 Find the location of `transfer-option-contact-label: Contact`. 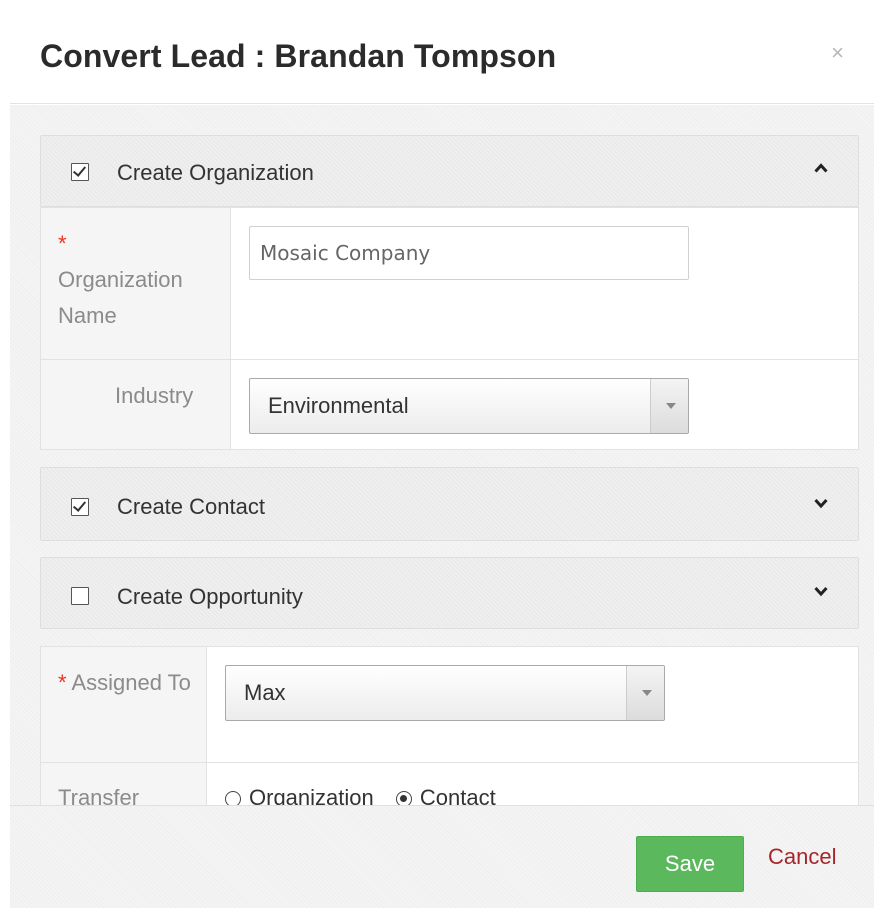

transfer-option-contact-label: Contact is located at coordinates (457, 795).